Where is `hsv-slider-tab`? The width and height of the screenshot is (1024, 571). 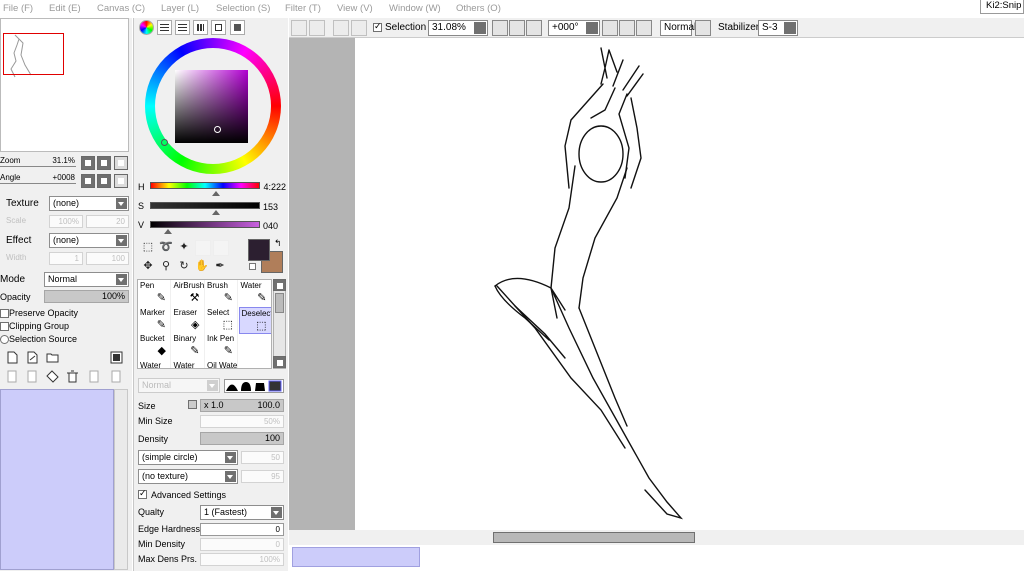 hsv-slider-tab is located at coordinates (182, 27).